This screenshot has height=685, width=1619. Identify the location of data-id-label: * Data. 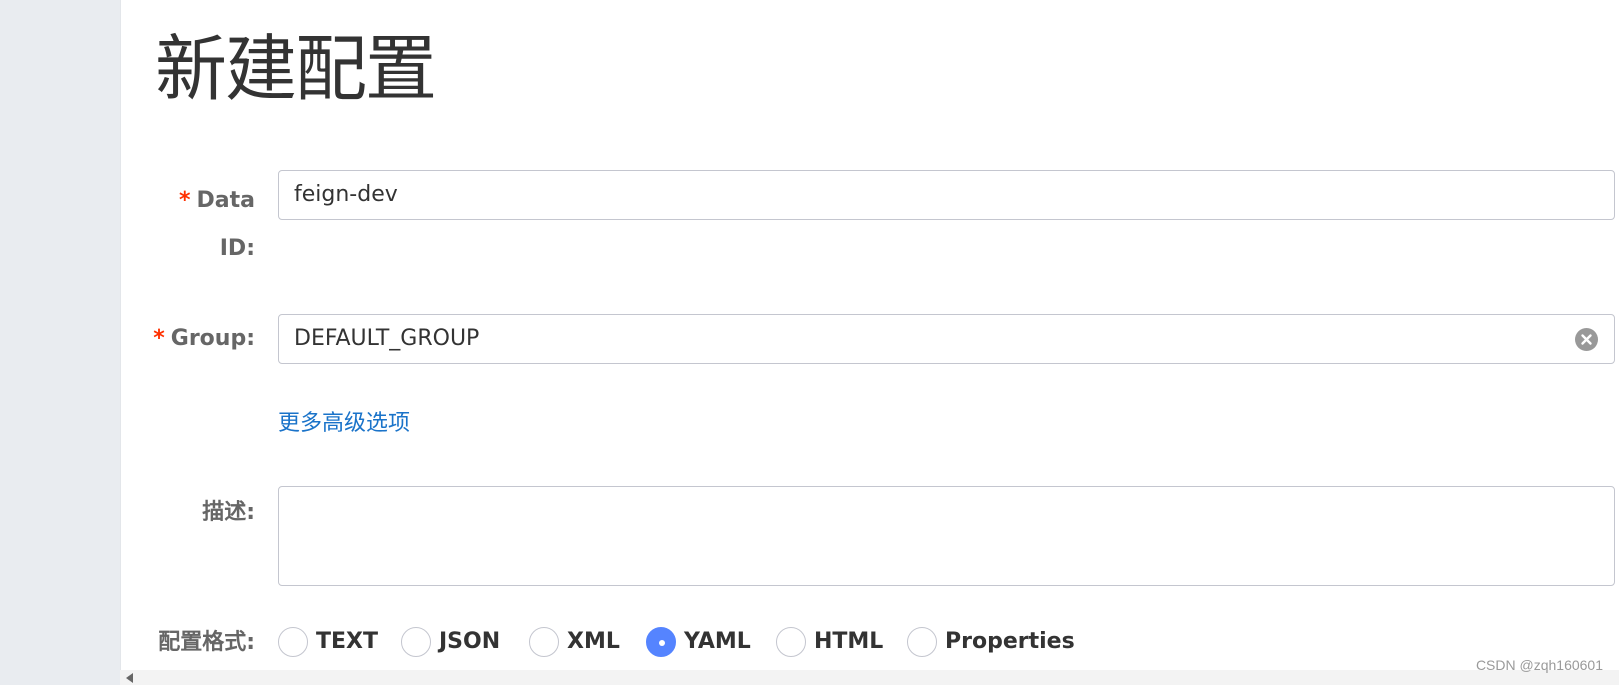
(217, 201).